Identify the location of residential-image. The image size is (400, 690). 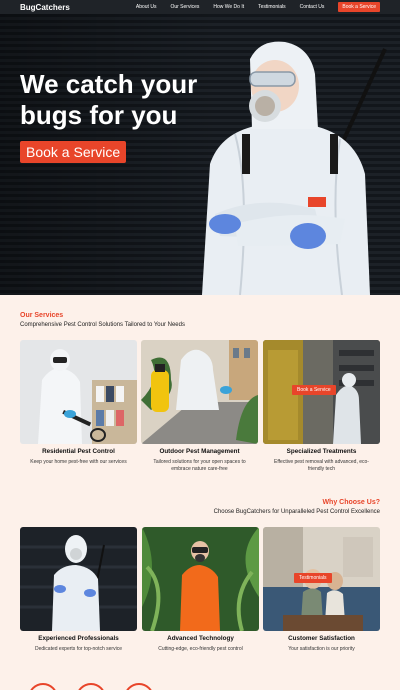
(78, 392).